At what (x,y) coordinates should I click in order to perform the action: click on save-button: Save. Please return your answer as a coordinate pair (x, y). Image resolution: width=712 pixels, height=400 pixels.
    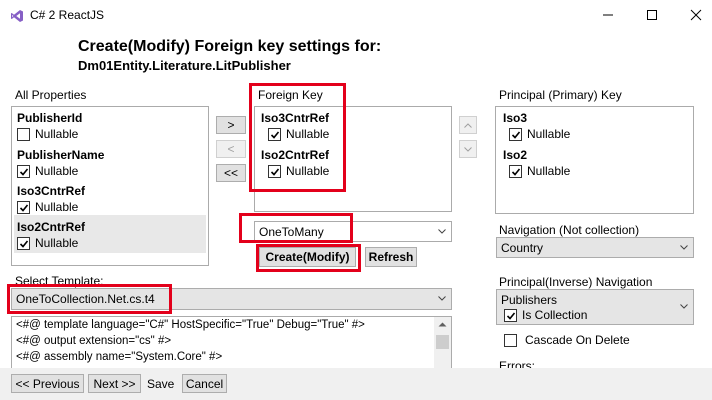
    Looking at the image, I should click on (160, 384).